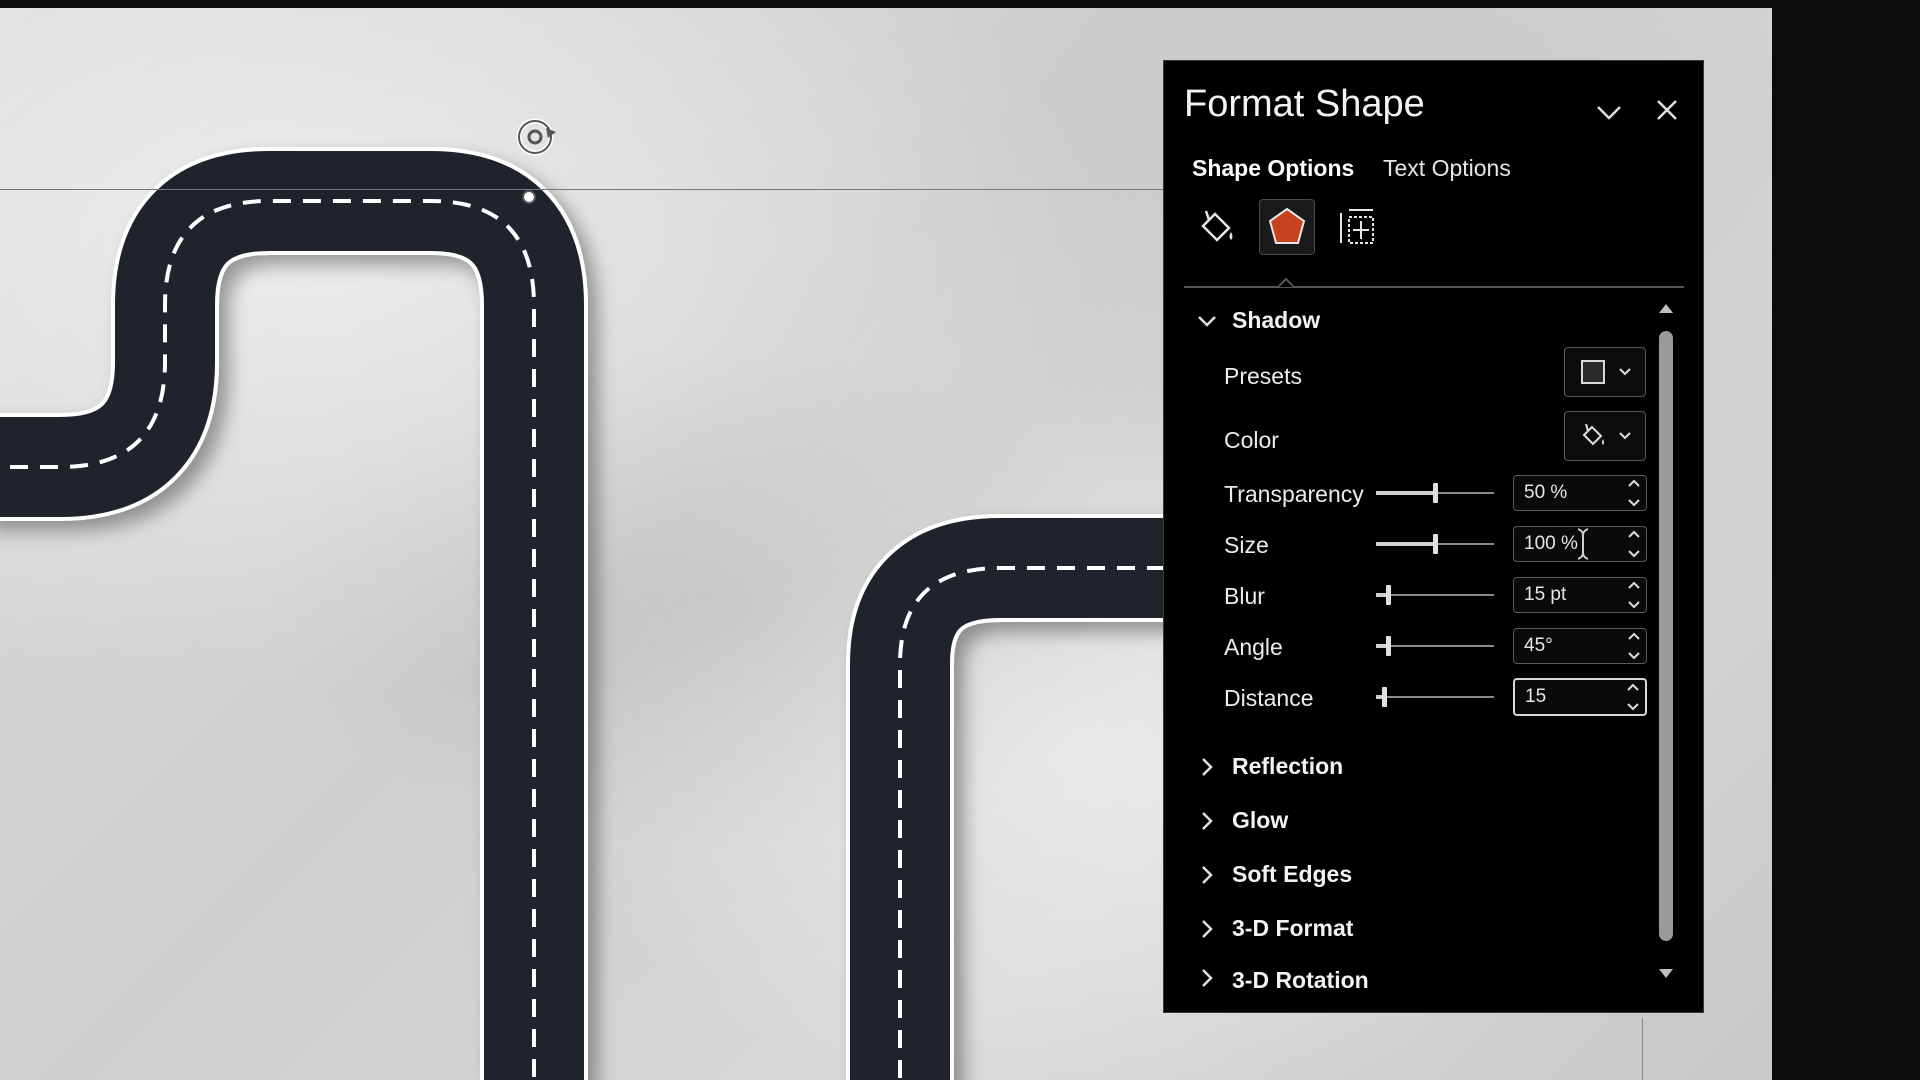 Image resolution: width=1920 pixels, height=1080 pixels. I want to click on section-glow: Glow, so click(1242, 820).